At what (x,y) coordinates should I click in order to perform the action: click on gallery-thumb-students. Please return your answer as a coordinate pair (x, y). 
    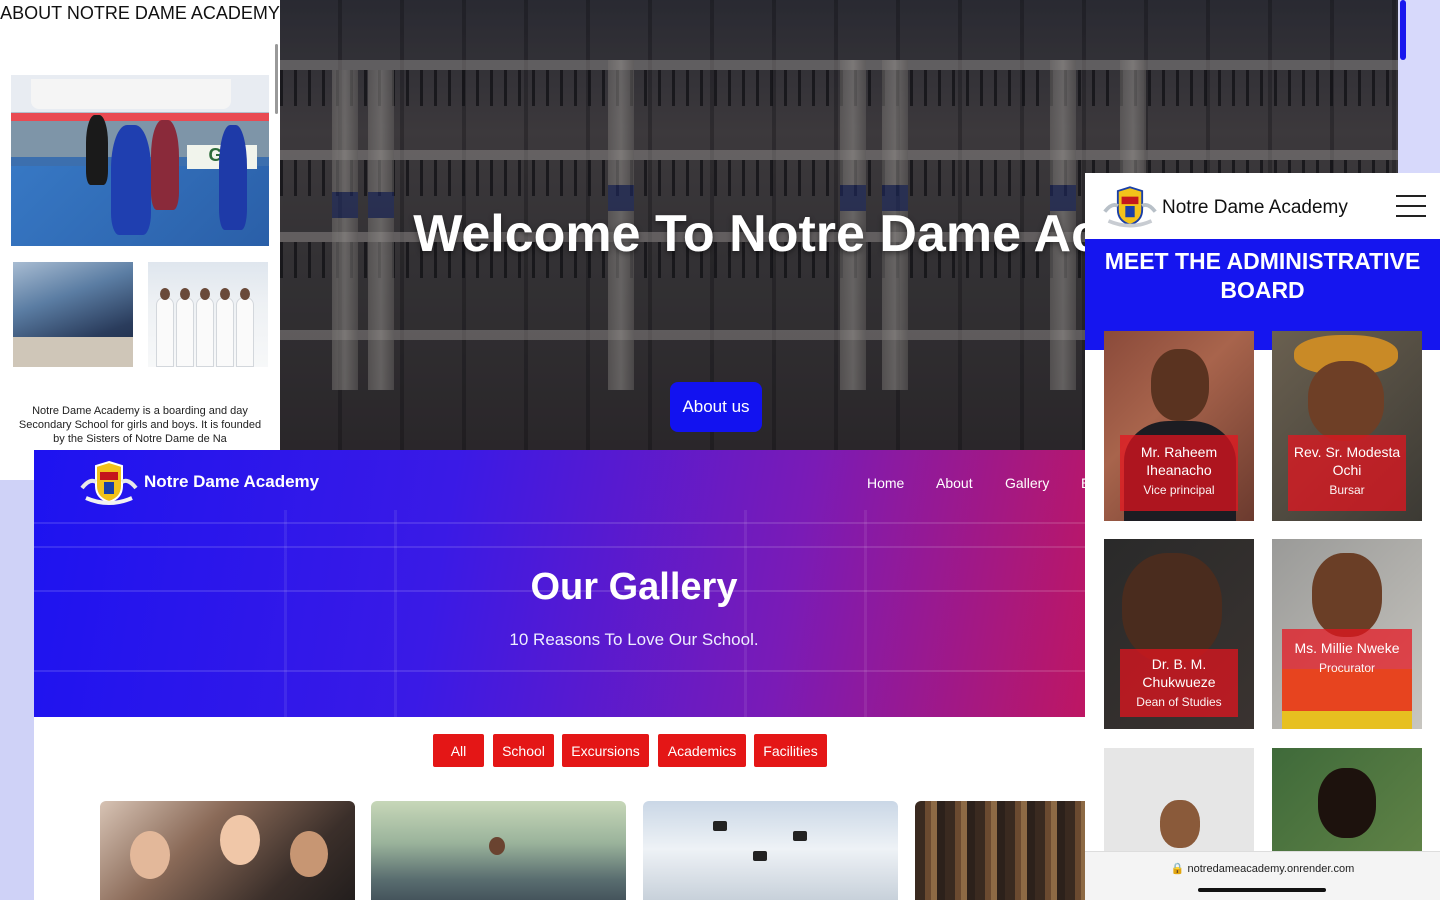
    Looking at the image, I should click on (227, 850).